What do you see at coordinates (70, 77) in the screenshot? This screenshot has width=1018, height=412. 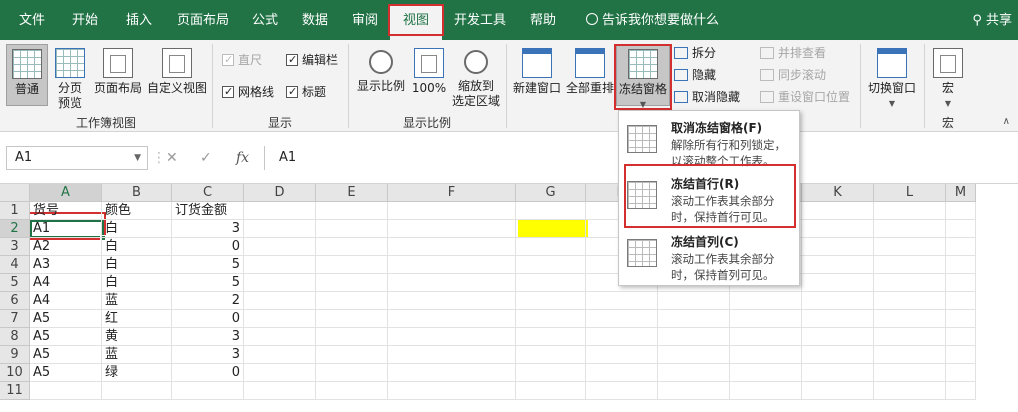 I see `page-break-preview-button: 分页 预览` at bounding box center [70, 77].